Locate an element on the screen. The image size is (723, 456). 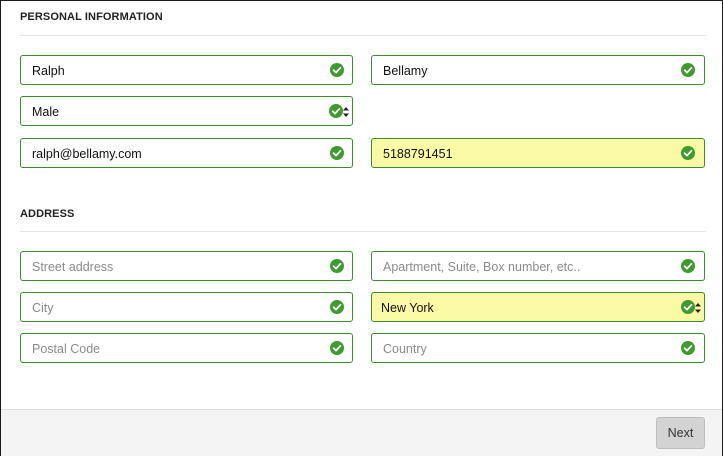
phone-field: 5188791451 is located at coordinates (538, 153).